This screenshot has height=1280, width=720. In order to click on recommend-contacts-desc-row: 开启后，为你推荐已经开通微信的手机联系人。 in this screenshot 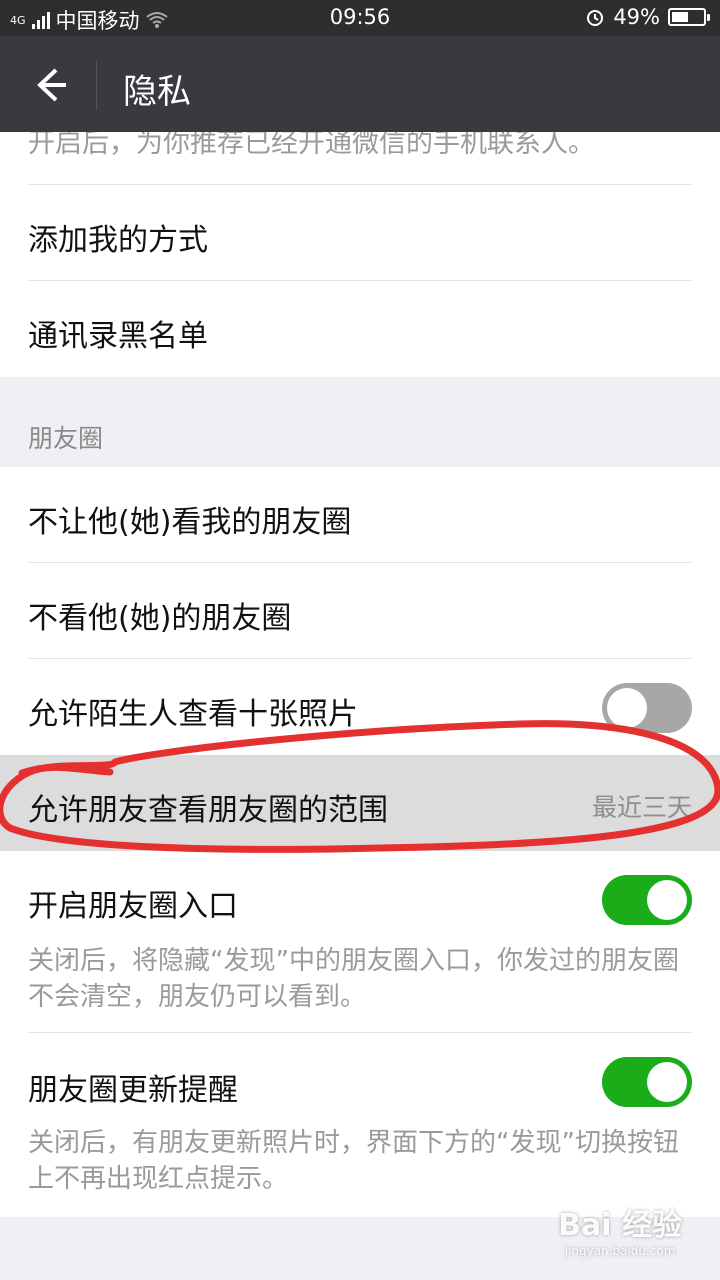, I will do `click(360, 158)`.